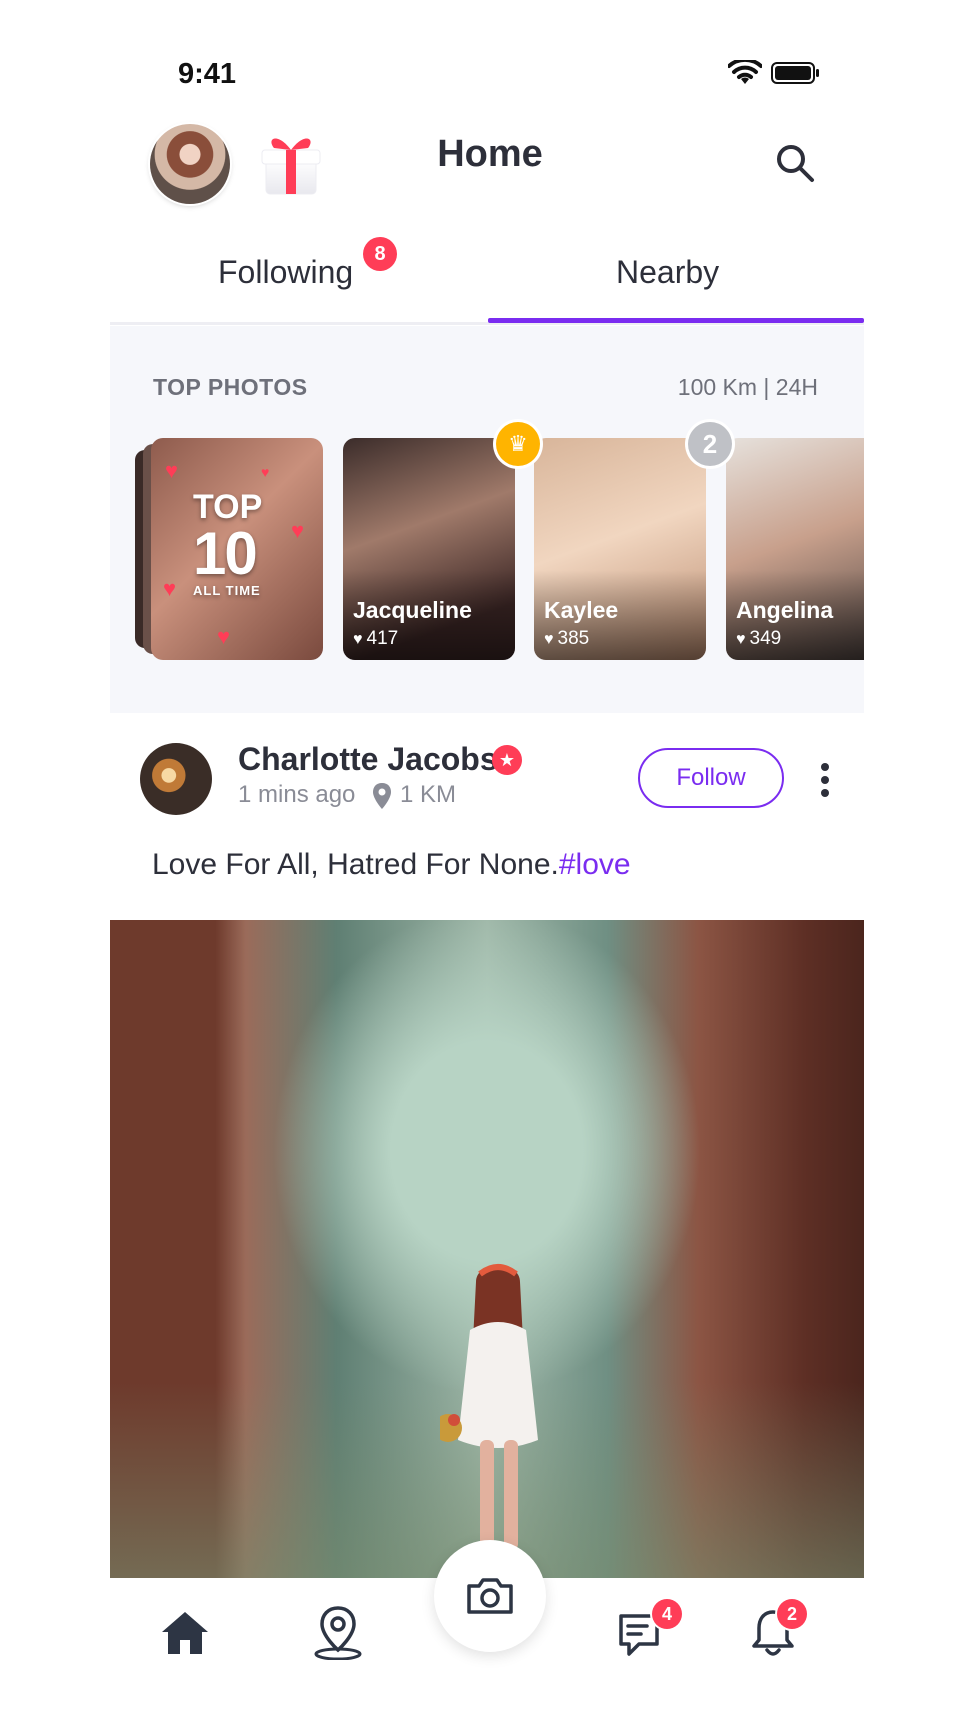 This screenshot has height=1718, width=970. I want to click on top-photos-filter: 100 Km | 24H, so click(748, 387).